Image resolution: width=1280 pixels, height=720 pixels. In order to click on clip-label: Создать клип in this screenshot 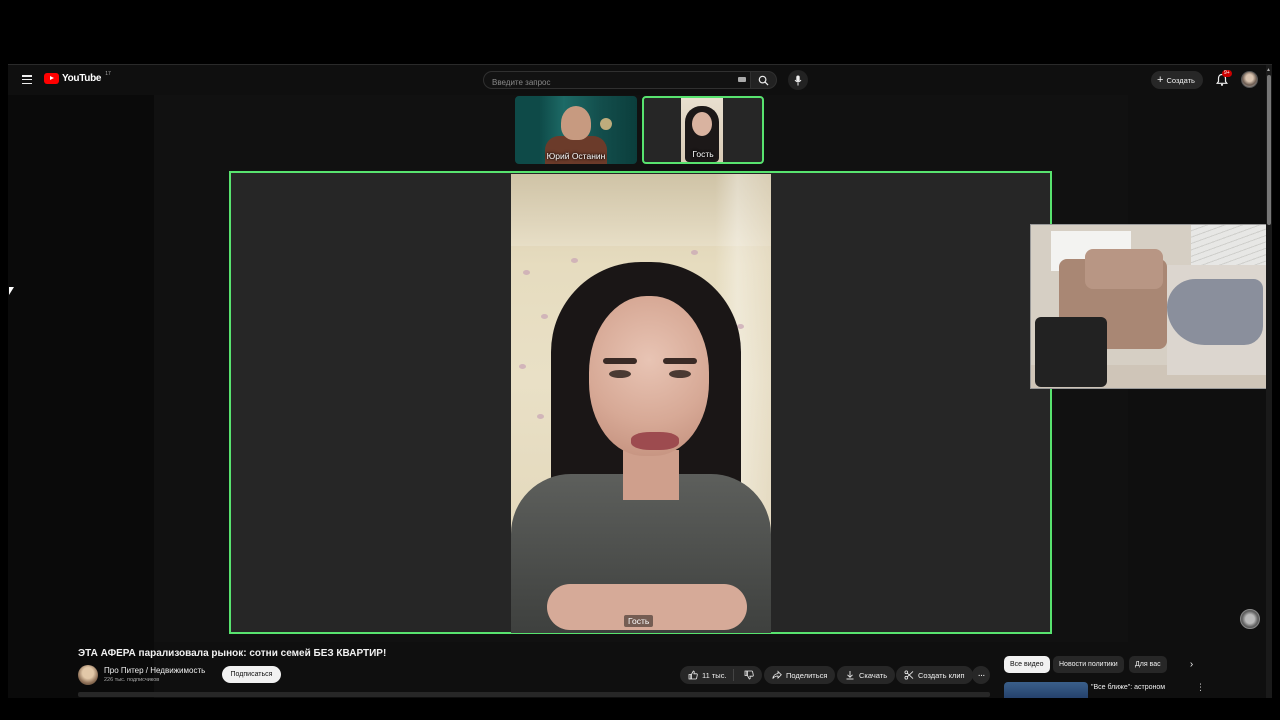, I will do `click(941, 675)`.